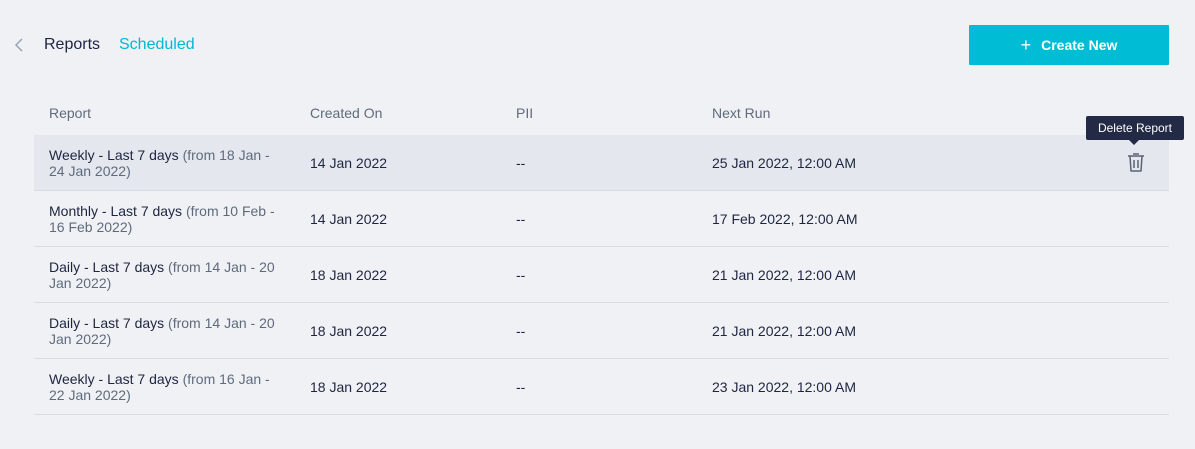  What do you see at coordinates (1079, 45) in the screenshot?
I see `create-new-label: Create New` at bounding box center [1079, 45].